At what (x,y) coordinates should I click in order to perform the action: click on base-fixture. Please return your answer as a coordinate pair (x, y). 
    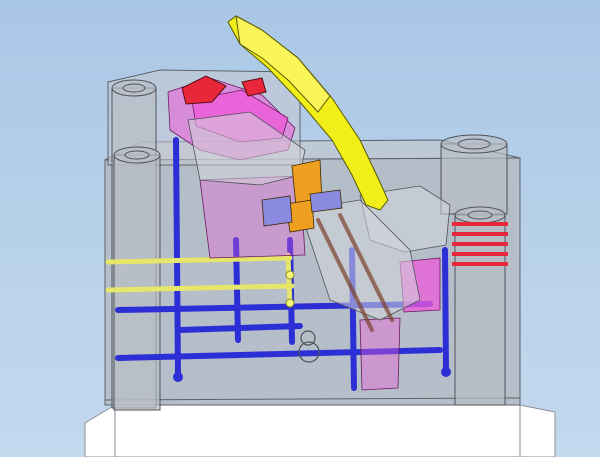
    Looking at the image, I should click on (320, 430).